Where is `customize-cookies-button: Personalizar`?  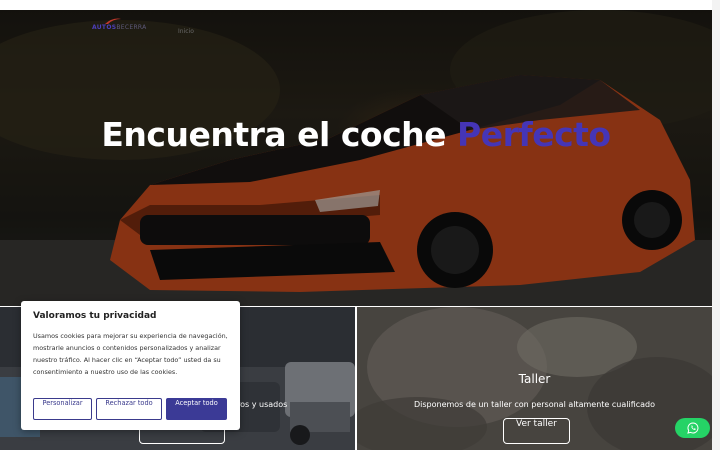 customize-cookies-button: Personalizar is located at coordinates (62, 409).